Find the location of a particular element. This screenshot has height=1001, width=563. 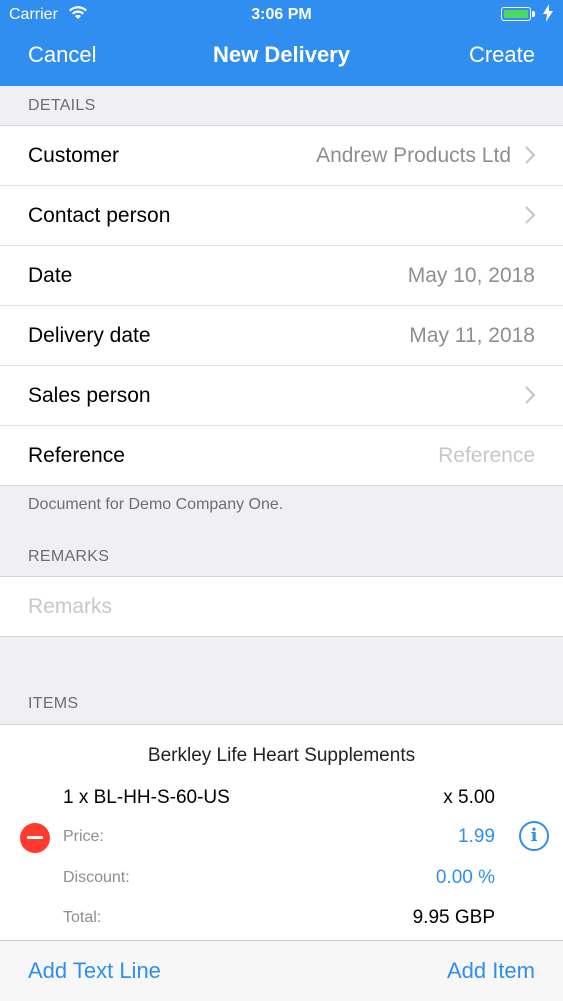

customer-value: Andrew Products Ltd is located at coordinates (413, 155).